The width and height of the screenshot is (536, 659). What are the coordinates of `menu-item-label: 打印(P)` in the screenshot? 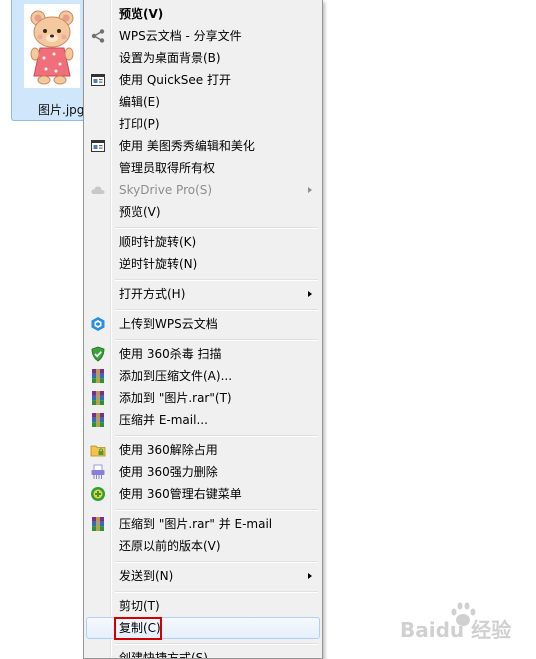 It's located at (139, 124).